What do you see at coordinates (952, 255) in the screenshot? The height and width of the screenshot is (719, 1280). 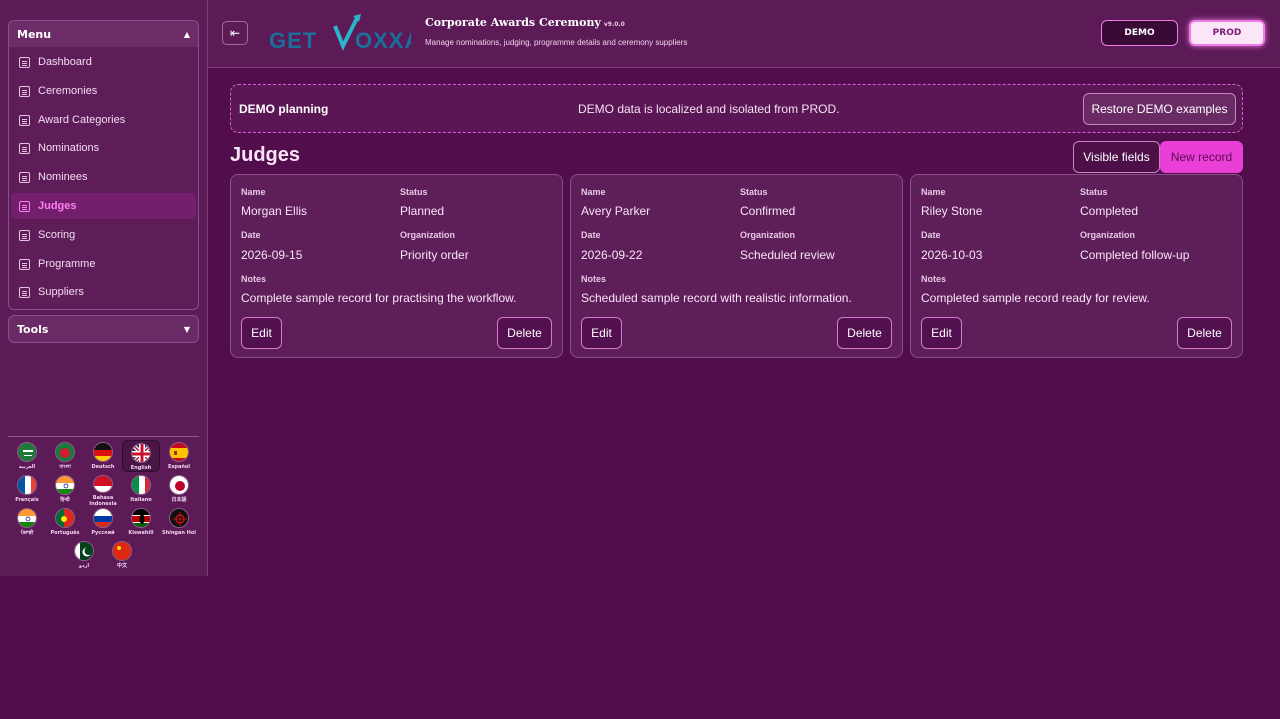 I see `date-value: 2026-10-03` at bounding box center [952, 255].